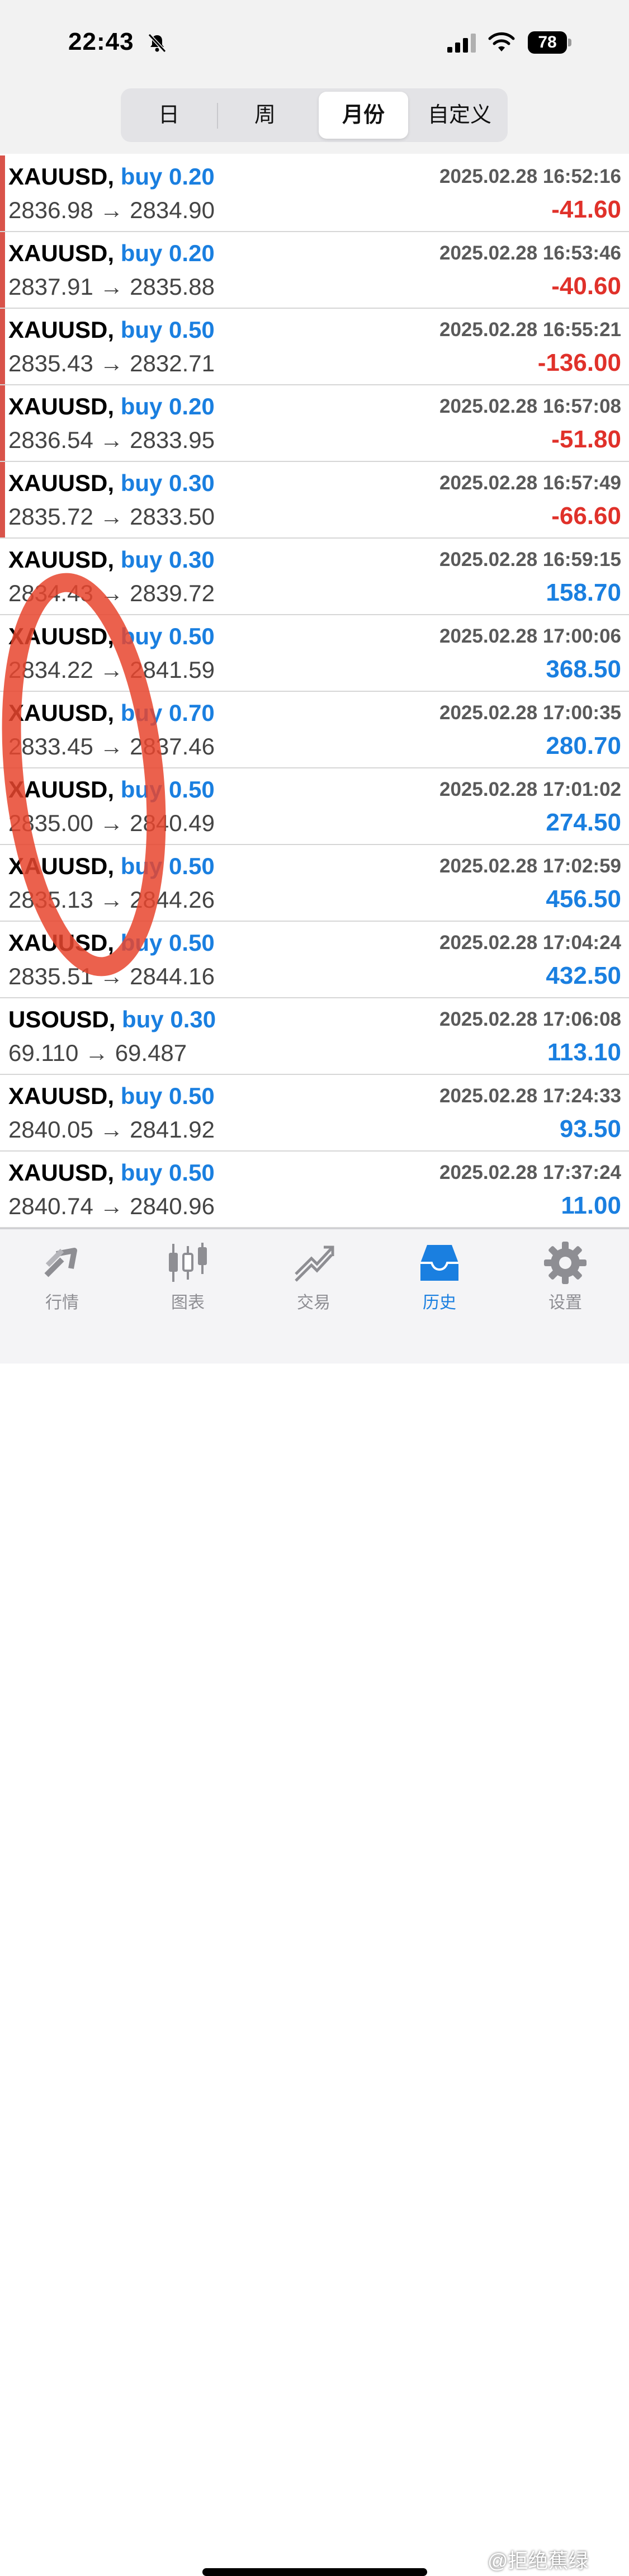 Image resolution: width=629 pixels, height=2576 pixels. Describe the element at coordinates (363, 115) in the screenshot. I see `segment-month: 月份` at that location.